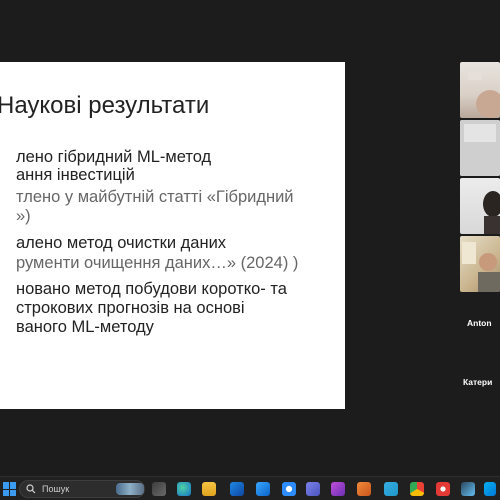  I want to click on opera-icon, so click(443, 489).